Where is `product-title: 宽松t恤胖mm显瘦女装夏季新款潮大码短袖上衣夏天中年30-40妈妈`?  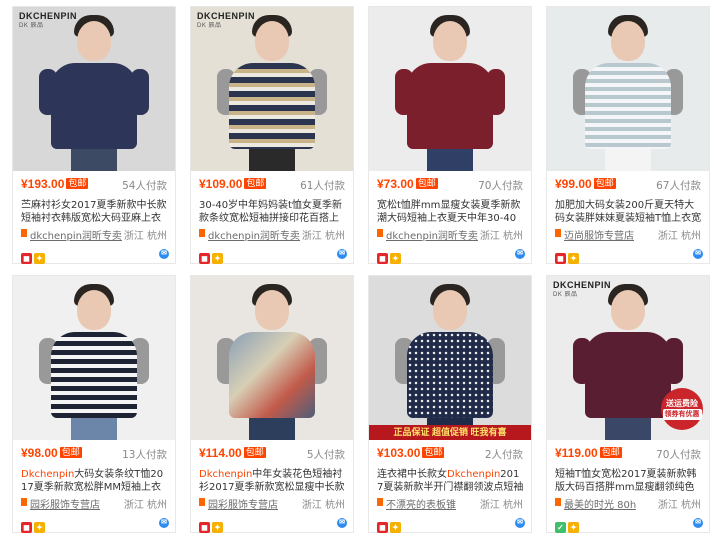
product-title: 宽松t恤胖mm显瘦女装夏季新款潮大码短袖上衣夏天中年30-40妈妈 is located at coordinates (451, 211).